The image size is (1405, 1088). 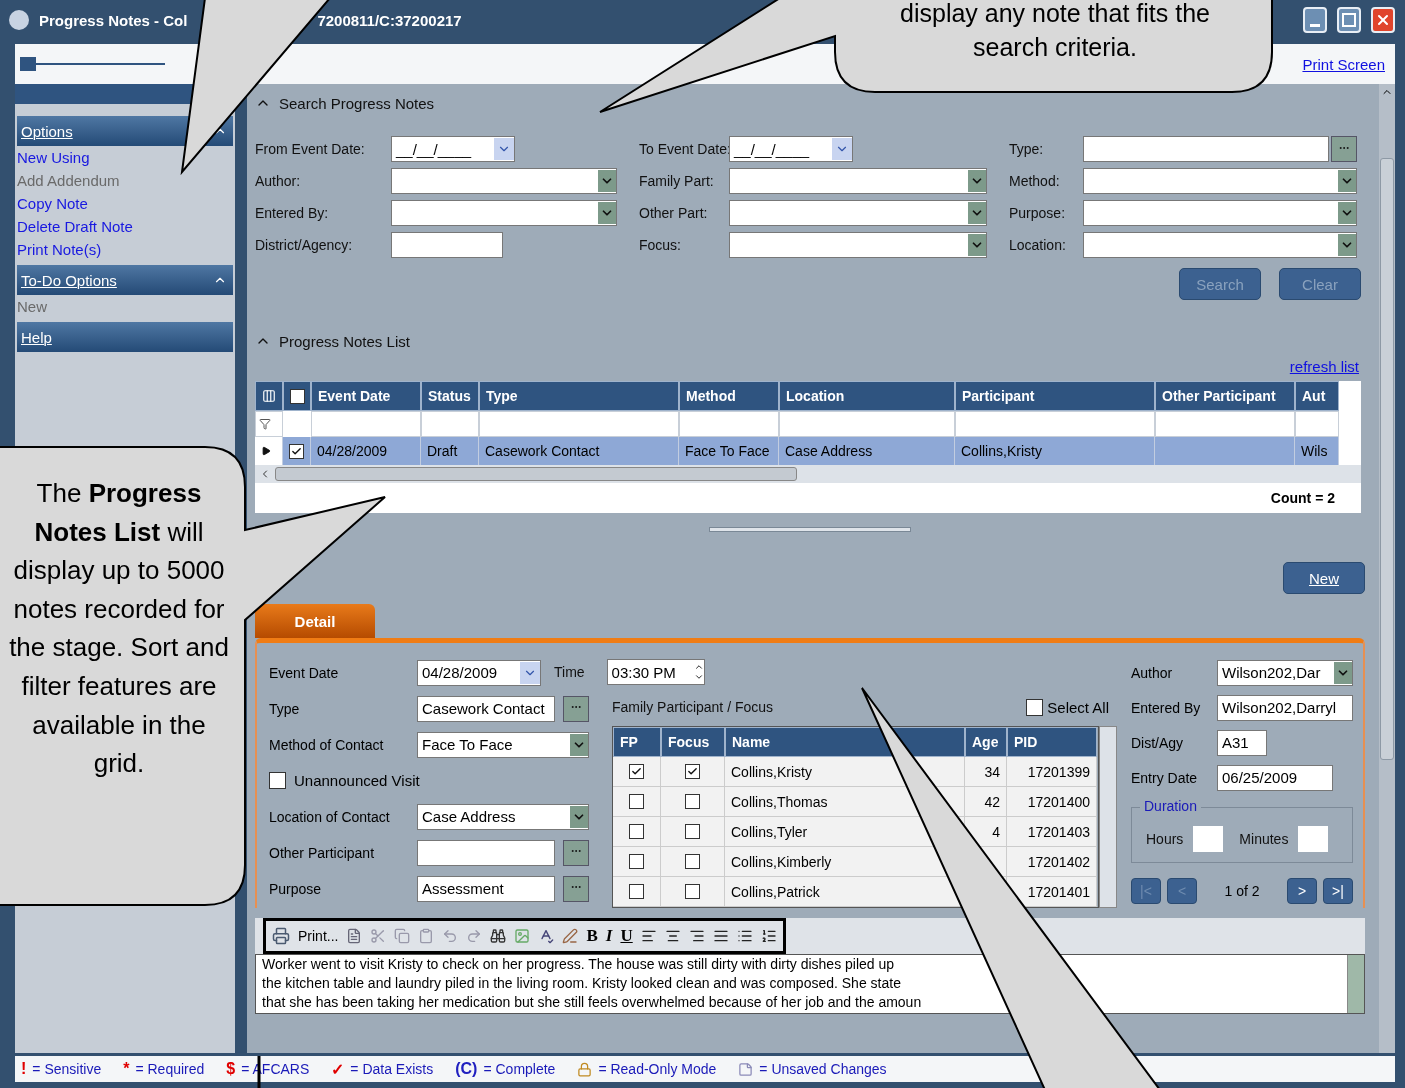 I want to click on column-header: Type, so click(x=579, y=396).